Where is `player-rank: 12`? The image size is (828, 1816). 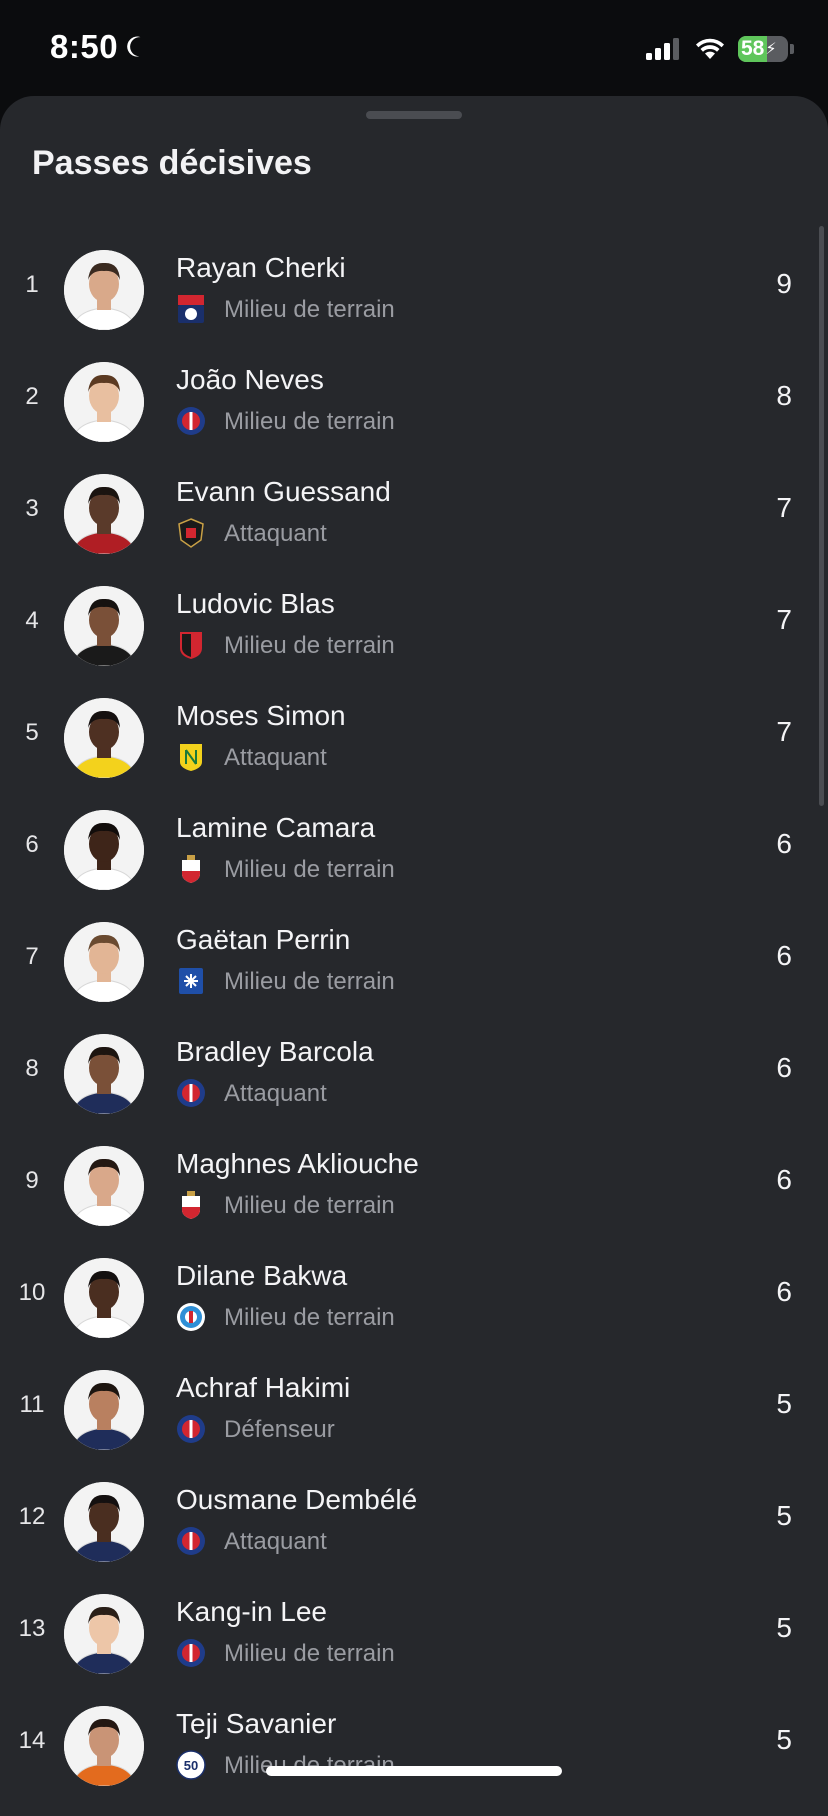 player-rank: 12 is located at coordinates (32, 1516).